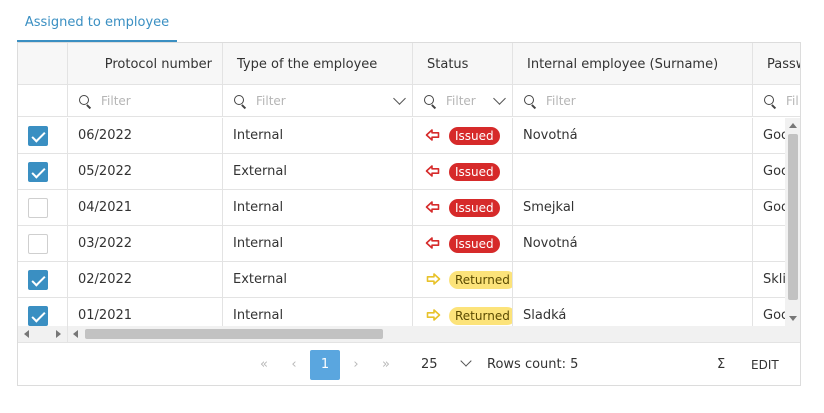  Describe the element at coordinates (356, 365) in the screenshot. I see `next-page-button: ›` at that location.